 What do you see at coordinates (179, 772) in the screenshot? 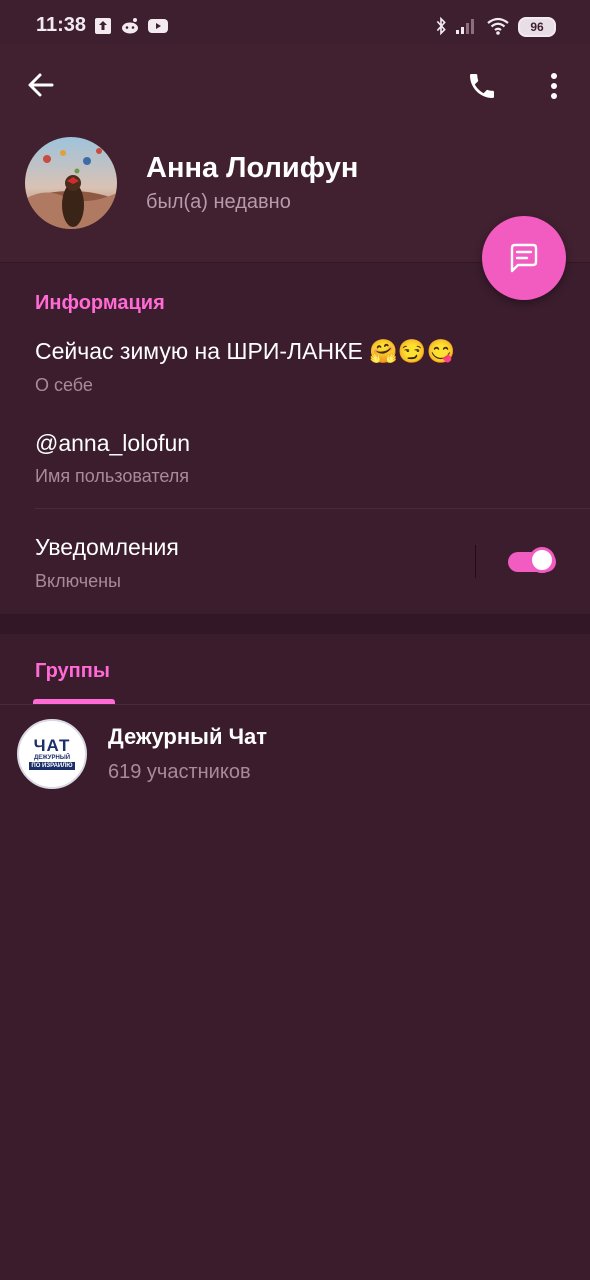
I see `group-members: 619 участников` at bounding box center [179, 772].